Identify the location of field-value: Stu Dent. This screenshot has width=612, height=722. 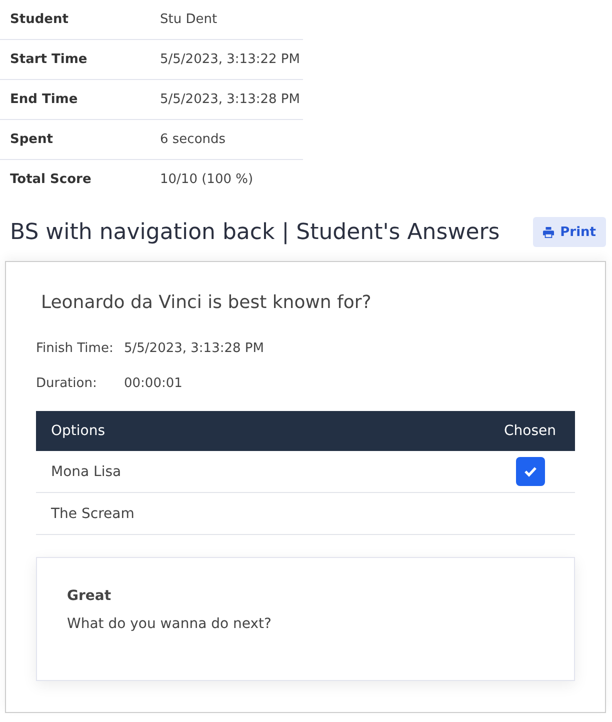
(189, 19).